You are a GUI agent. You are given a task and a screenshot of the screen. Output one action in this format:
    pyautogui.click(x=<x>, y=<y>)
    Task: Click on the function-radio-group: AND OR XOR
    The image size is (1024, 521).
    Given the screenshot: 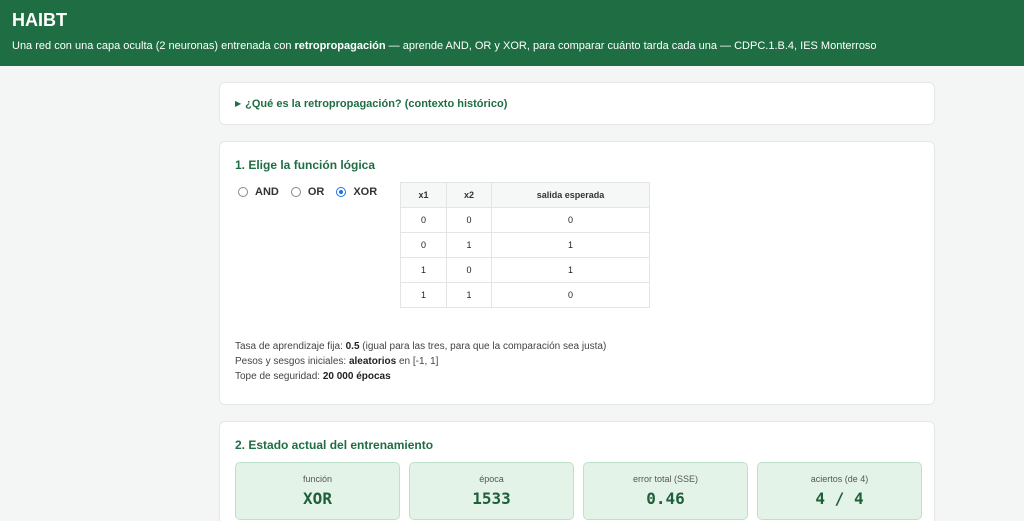 What is the action you would take?
    pyautogui.click(x=313, y=192)
    